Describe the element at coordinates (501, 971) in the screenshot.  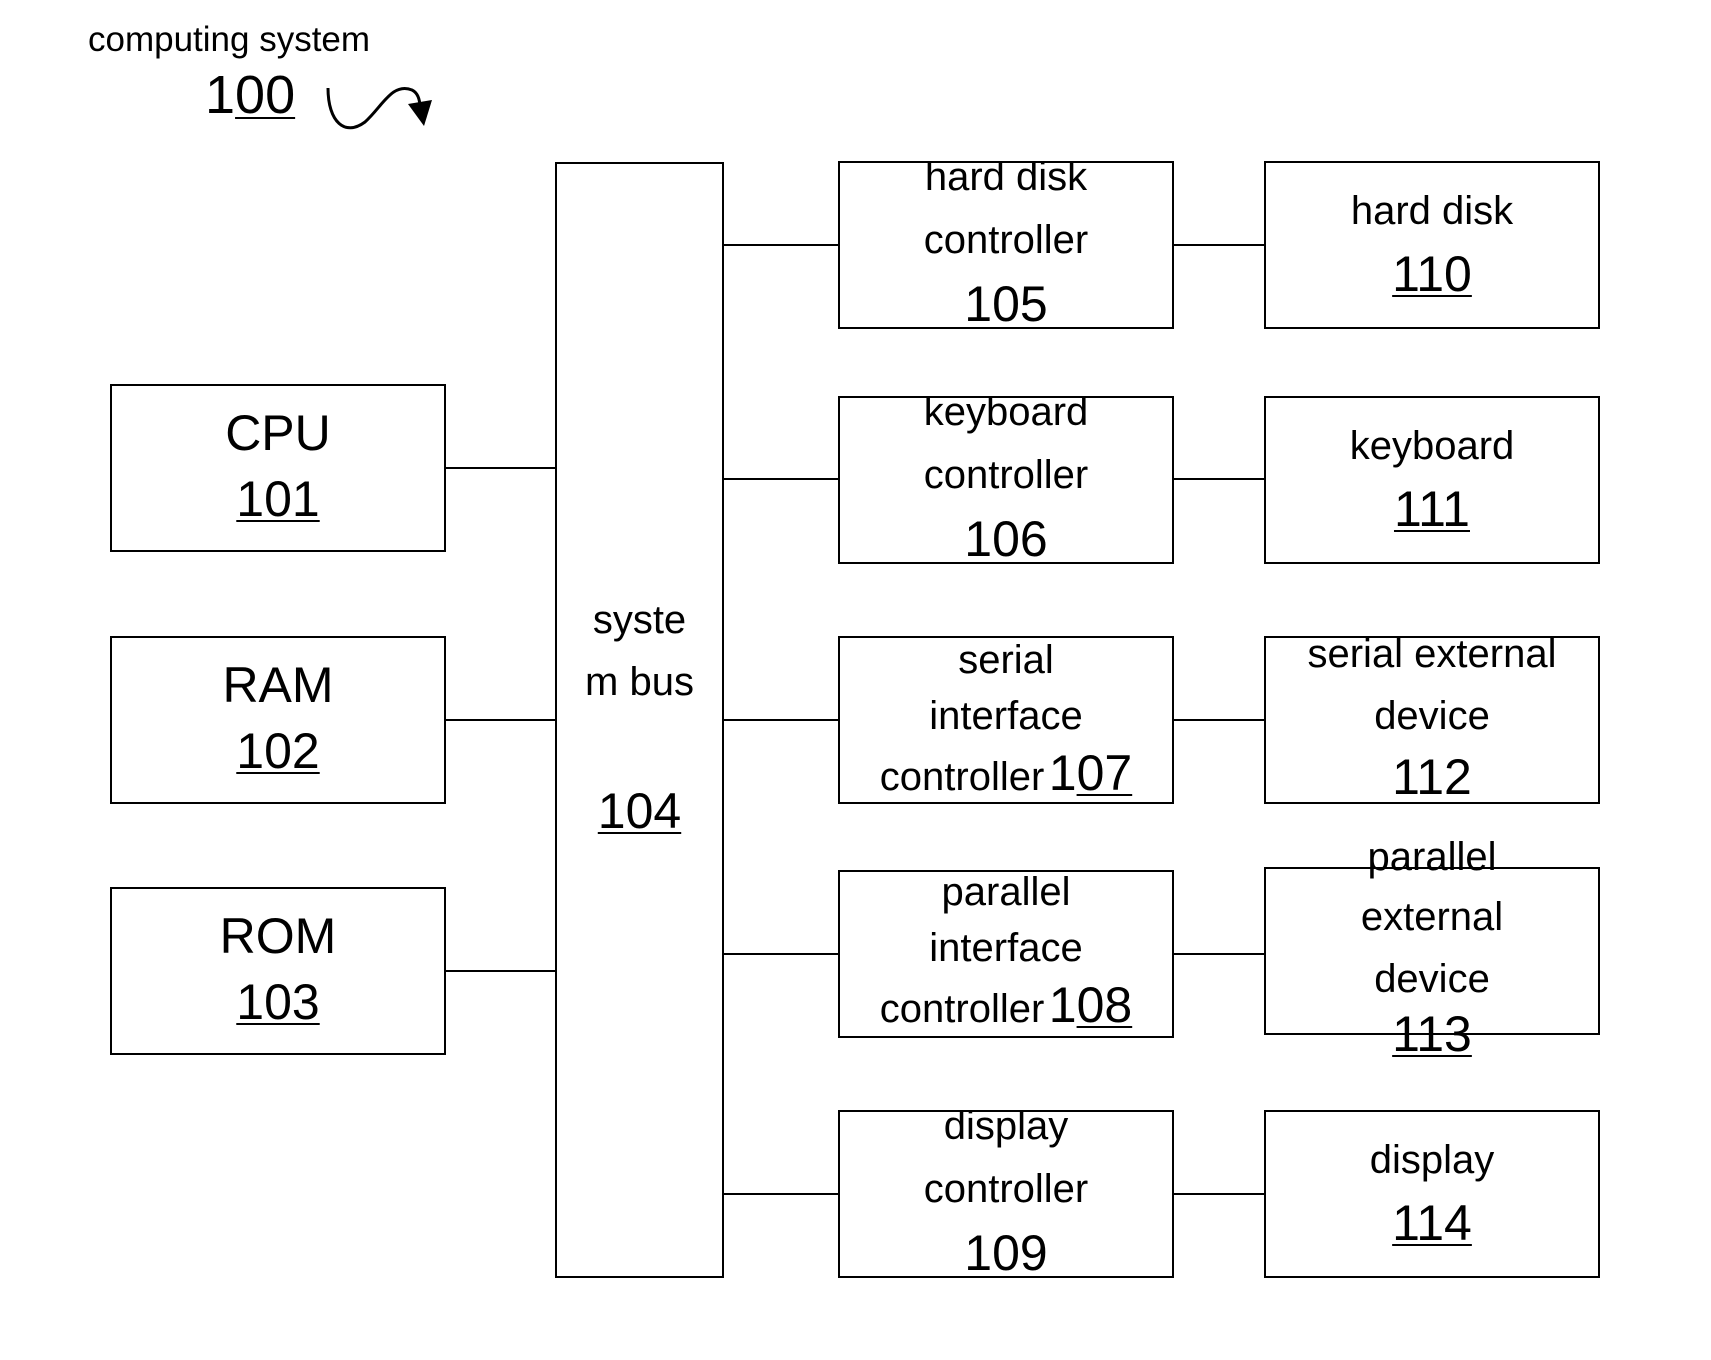
I see `rom-bus-connector` at that location.